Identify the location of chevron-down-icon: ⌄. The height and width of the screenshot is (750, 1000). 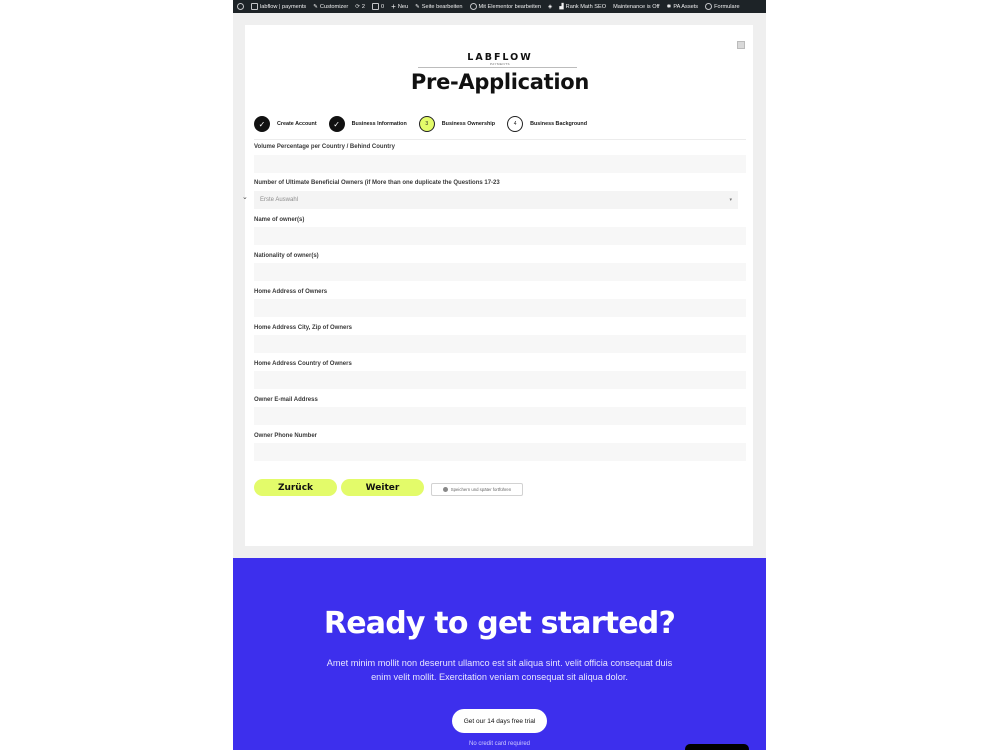
(245, 197).